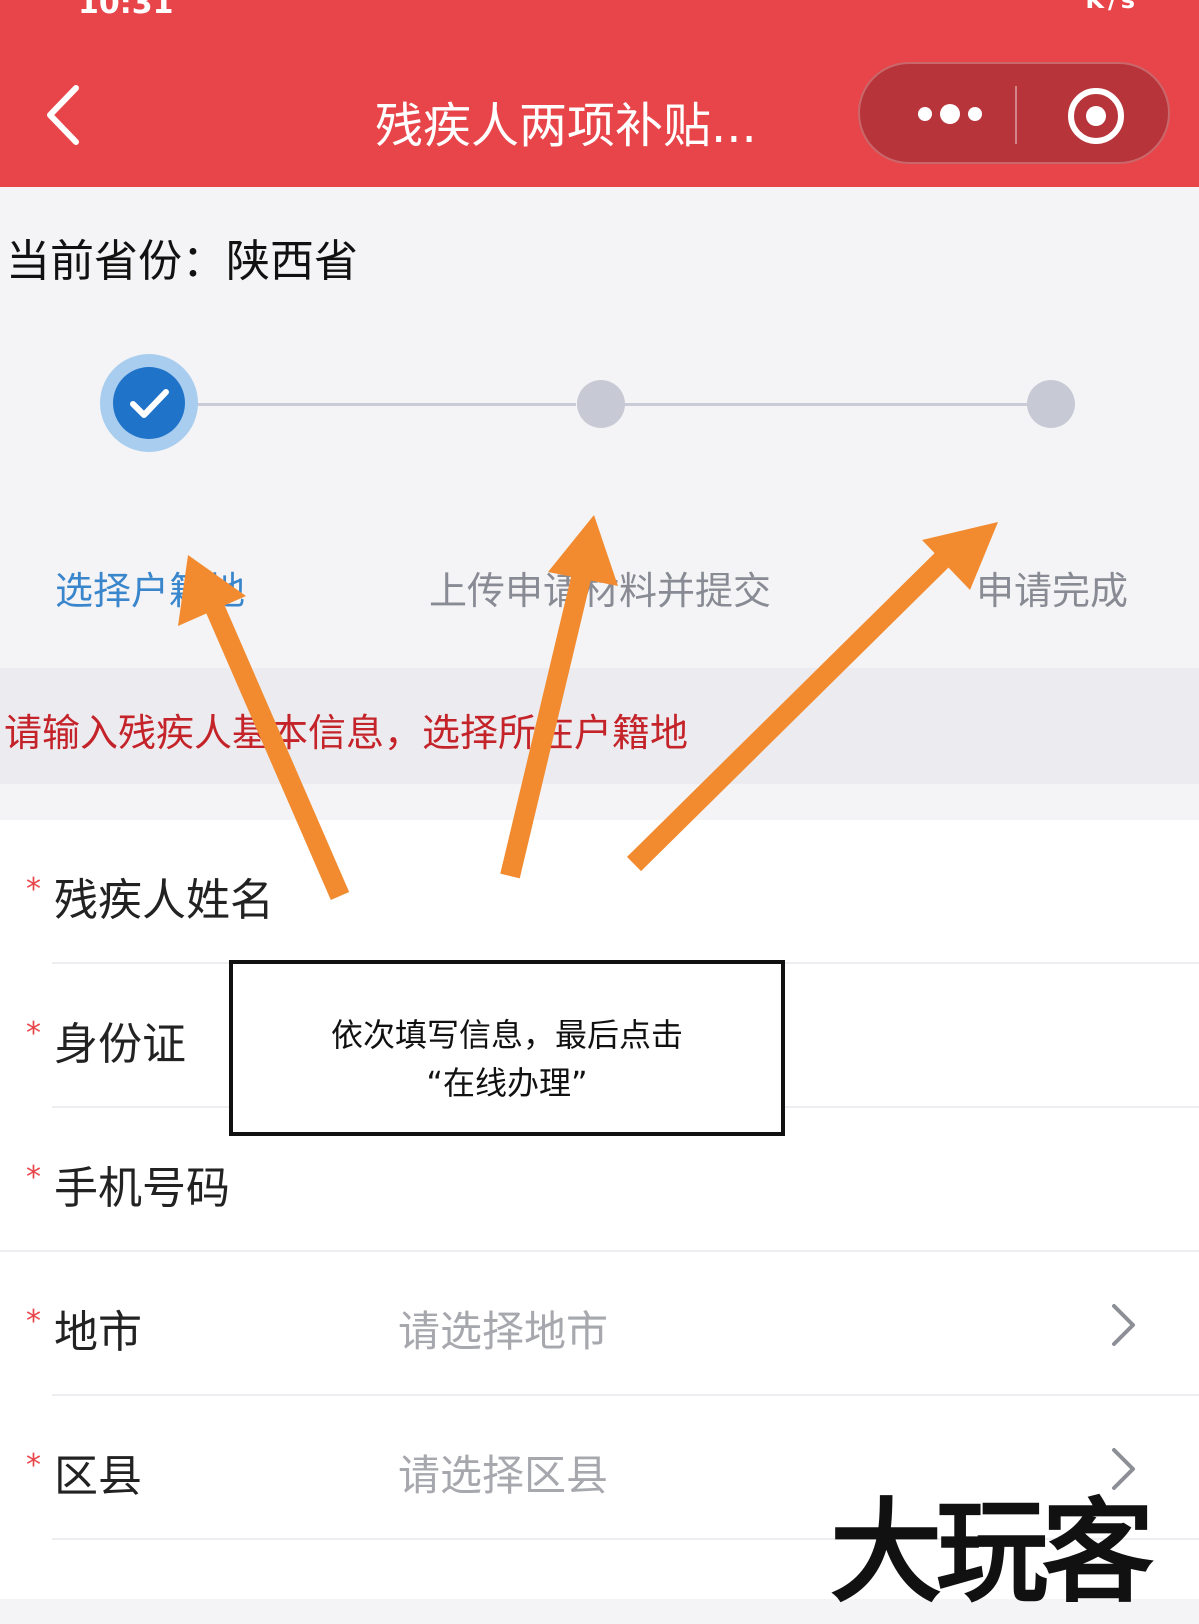  I want to click on city-select: 请选择地市, so click(503, 1328).